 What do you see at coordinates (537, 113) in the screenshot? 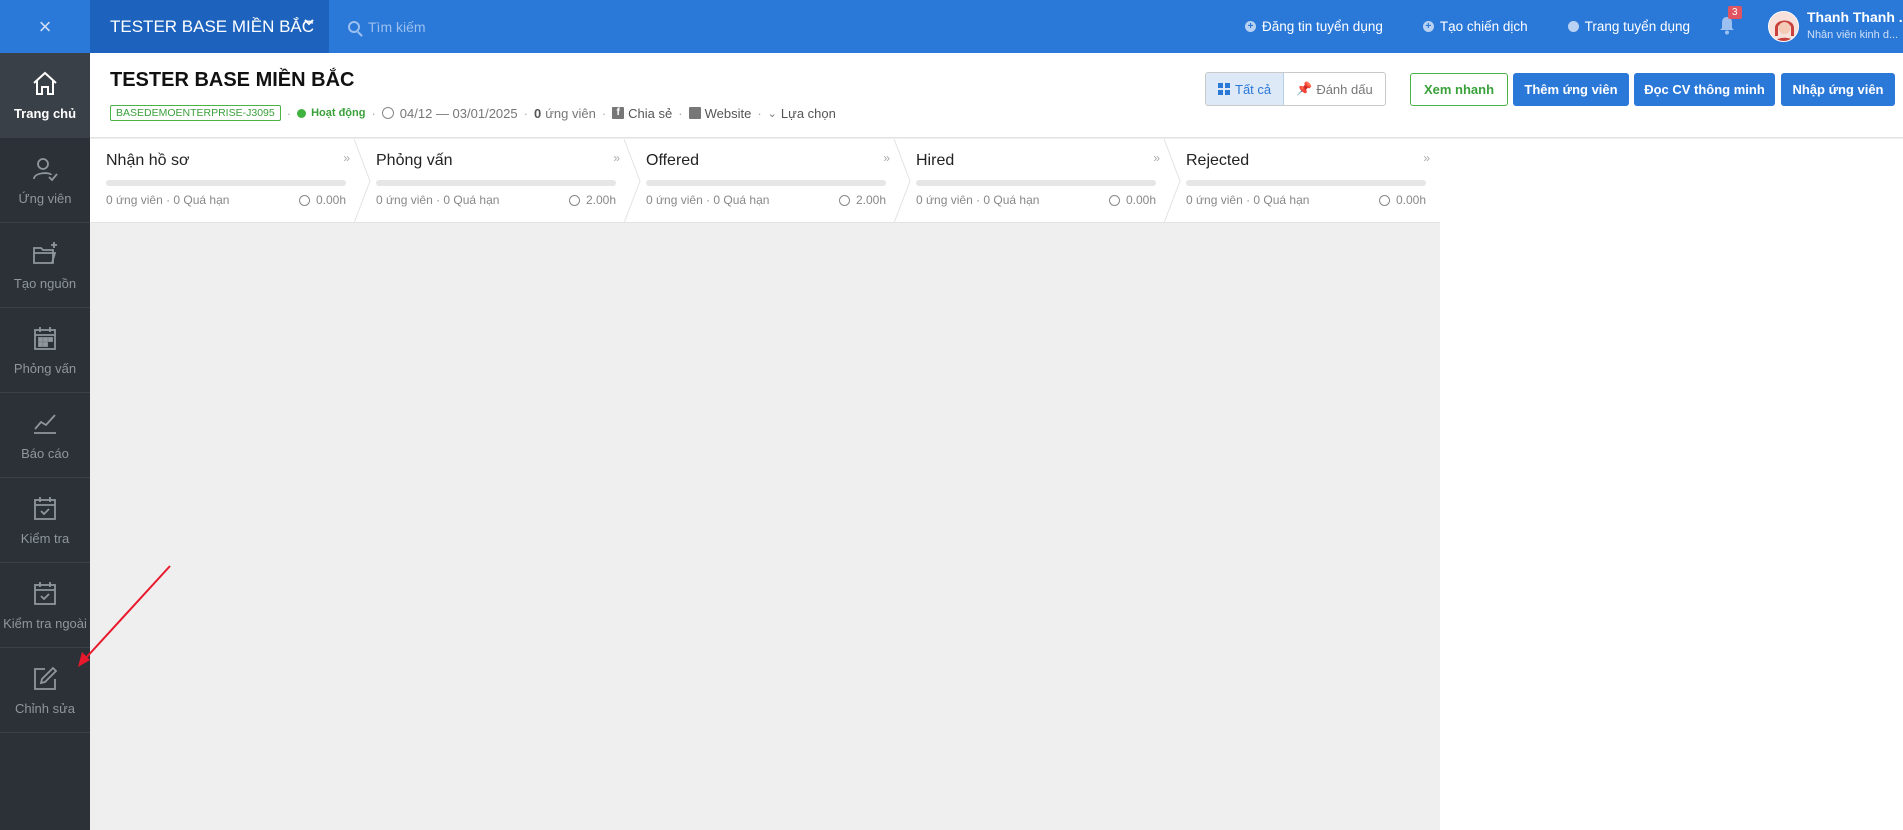
I see `candidate-count: 0` at bounding box center [537, 113].